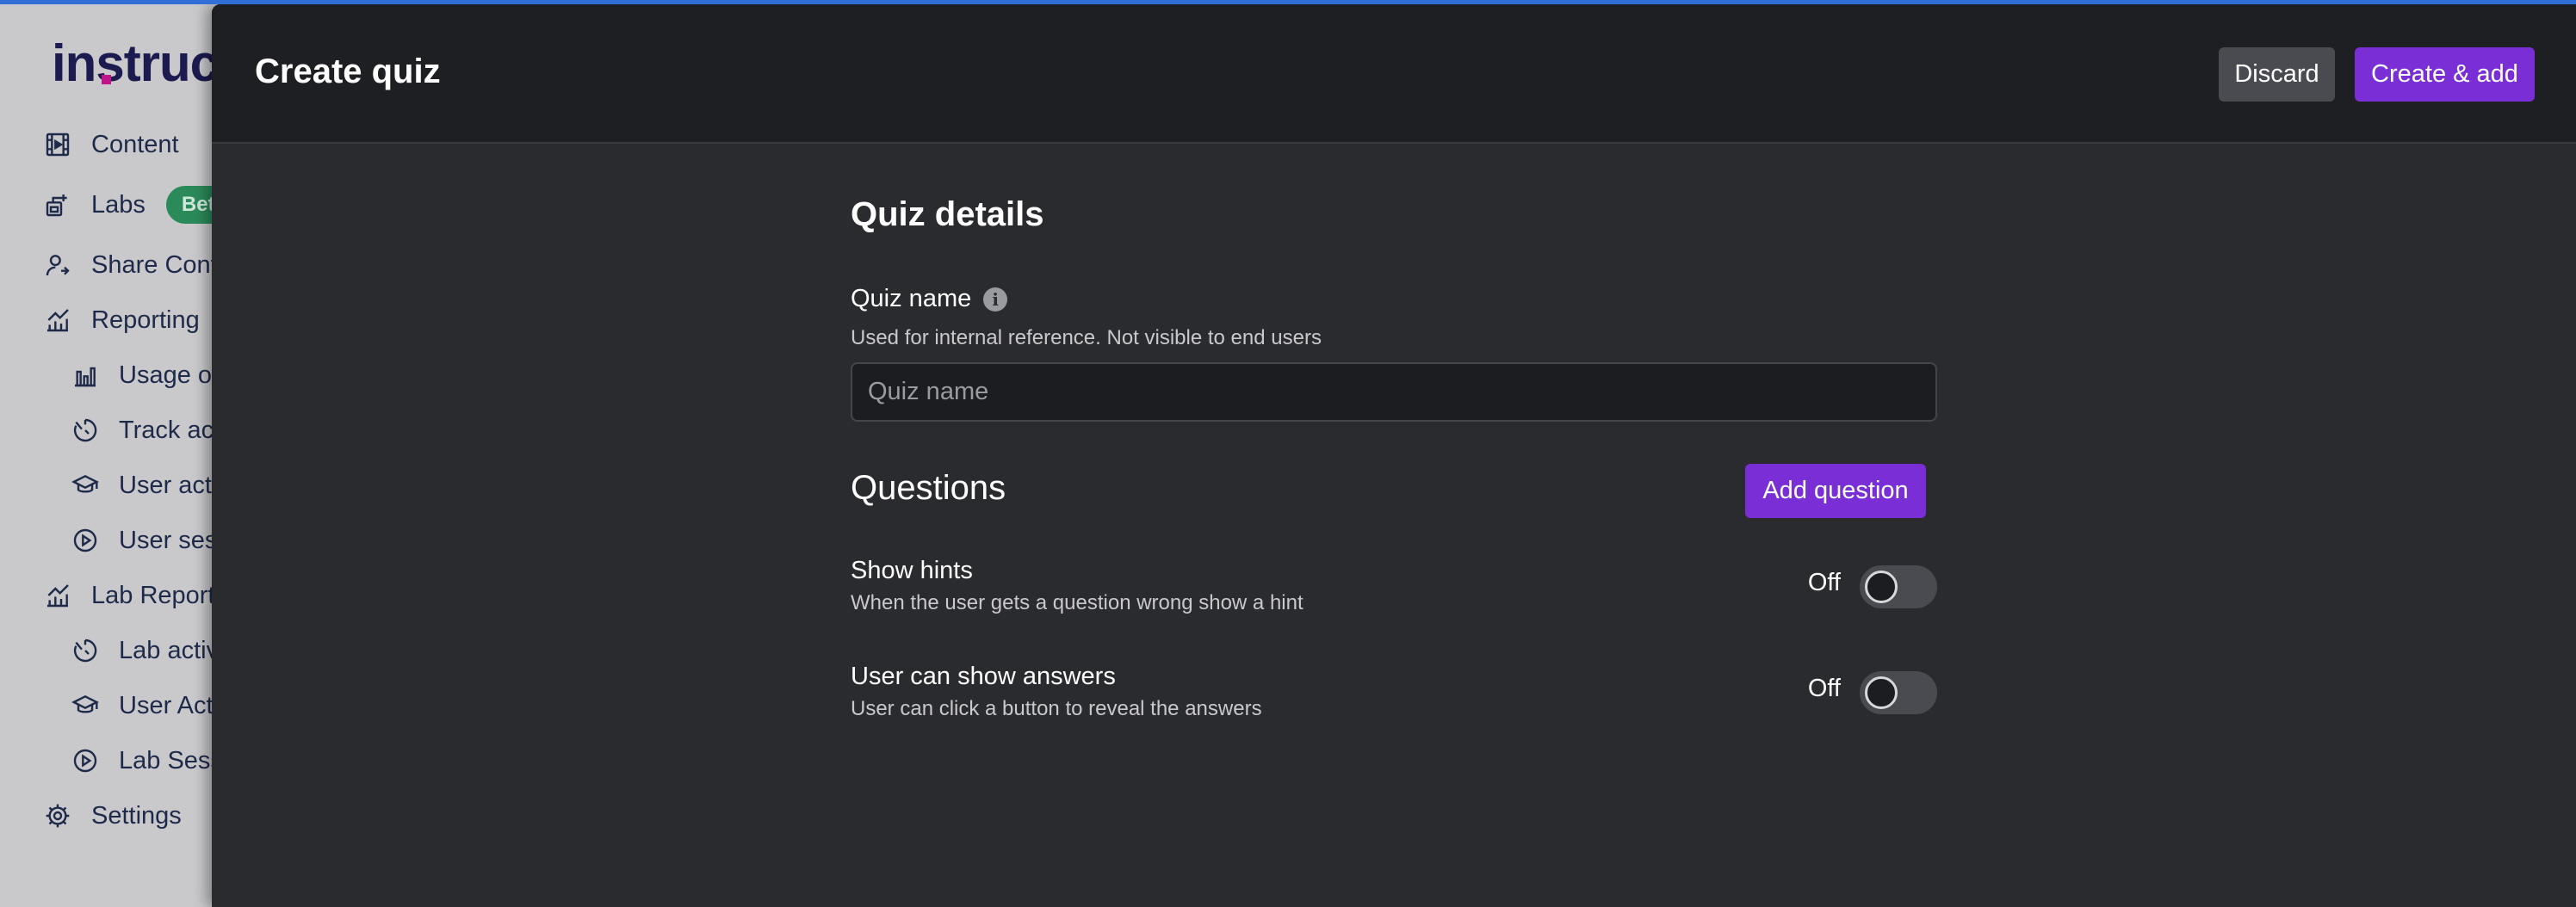 This screenshot has height=907, width=2576. Describe the element at coordinates (157, 264) in the screenshot. I see `sidebar-item-label: Share Content` at that location.